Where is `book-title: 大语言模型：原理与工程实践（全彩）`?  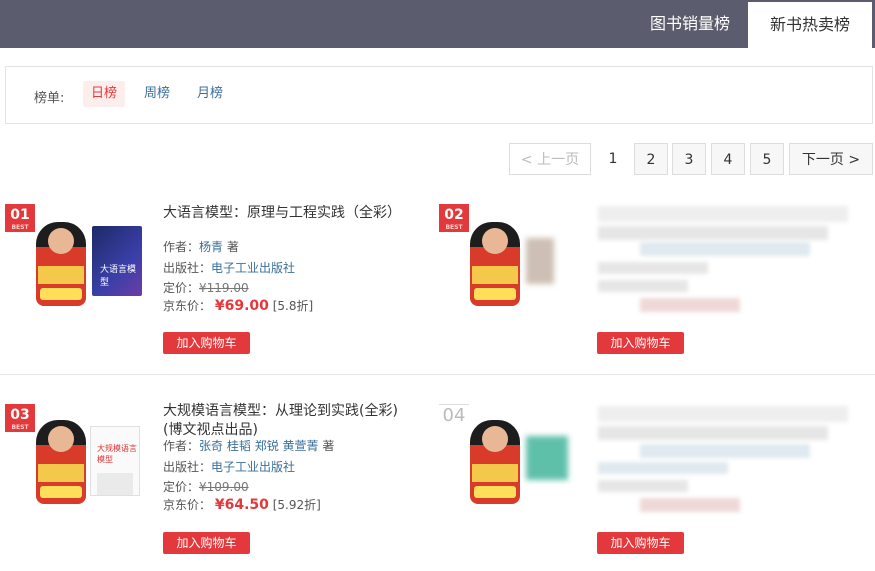 book-title: 大语言模型：原理与工程实践（全彩） is located at coordinates (282, 213).